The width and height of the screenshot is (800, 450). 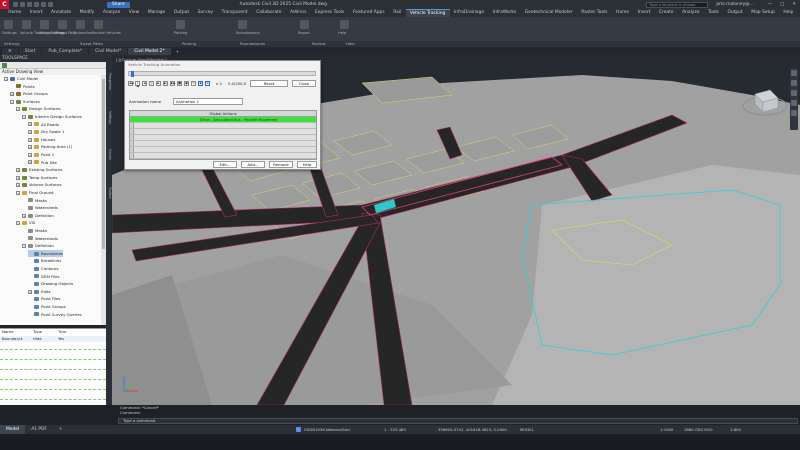 What do you see at coordinates (62, 24) in the screenshot?
I see `swept-path-icon` at bounding box center [62, 24].